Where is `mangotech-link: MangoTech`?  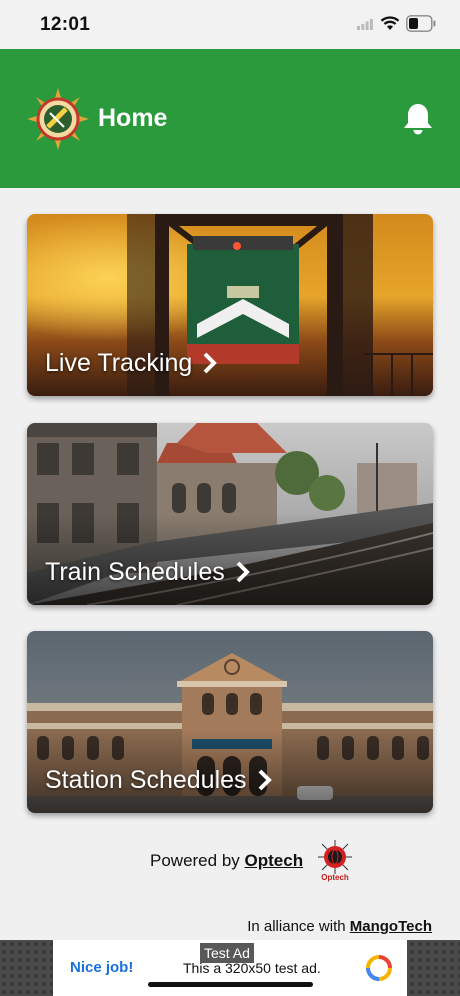 mangotech-link: MangoTech is located at coordinates (391, 926).